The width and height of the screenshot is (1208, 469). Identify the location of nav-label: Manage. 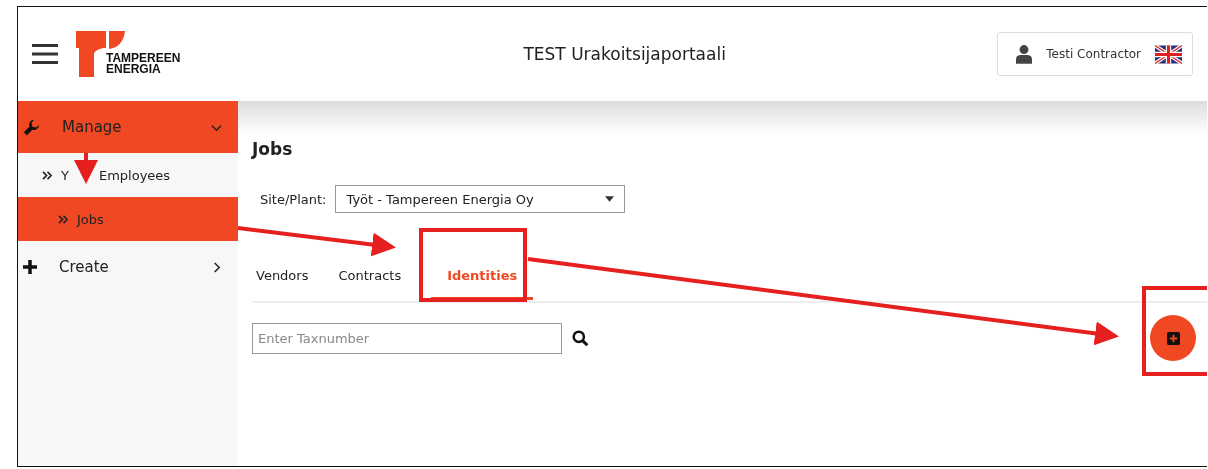
(92, 127).